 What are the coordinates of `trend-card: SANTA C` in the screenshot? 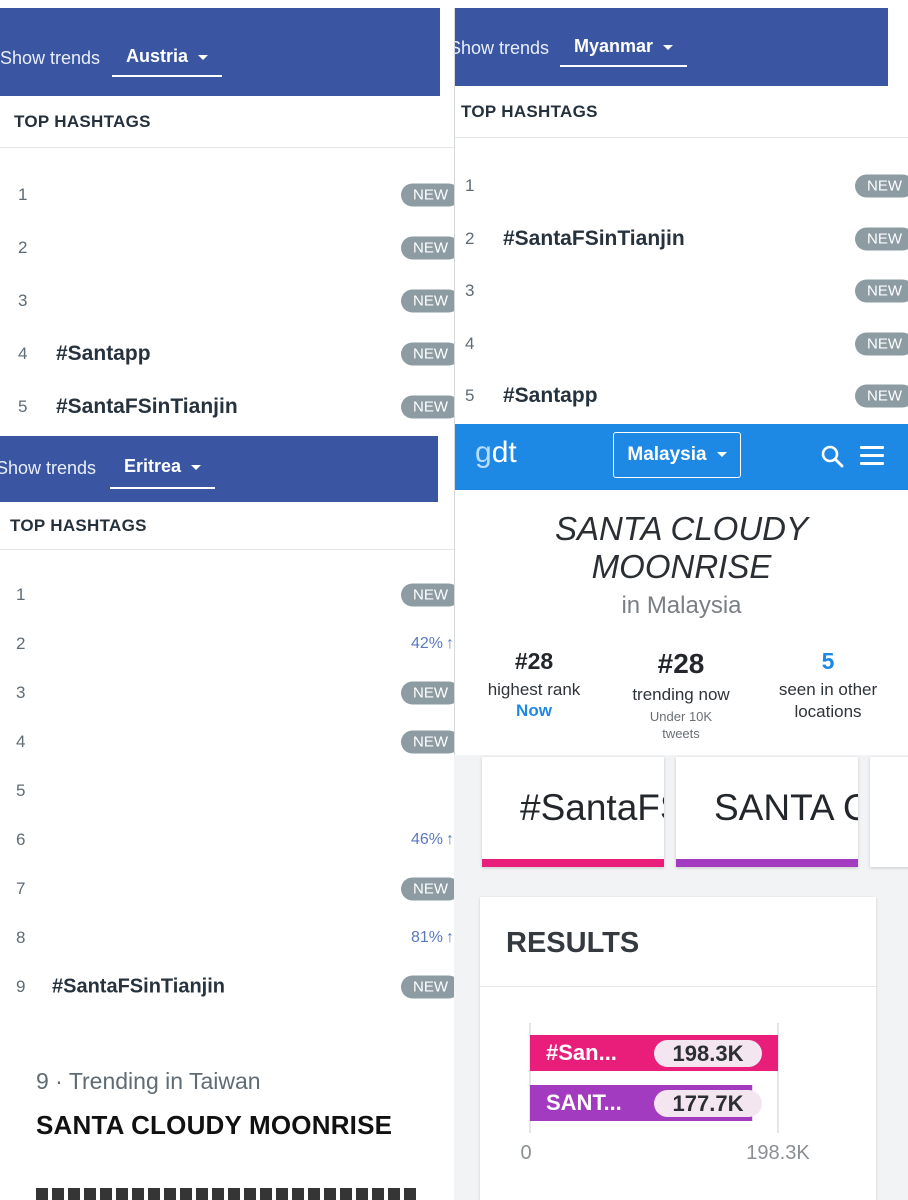 It's located at (767, 812).